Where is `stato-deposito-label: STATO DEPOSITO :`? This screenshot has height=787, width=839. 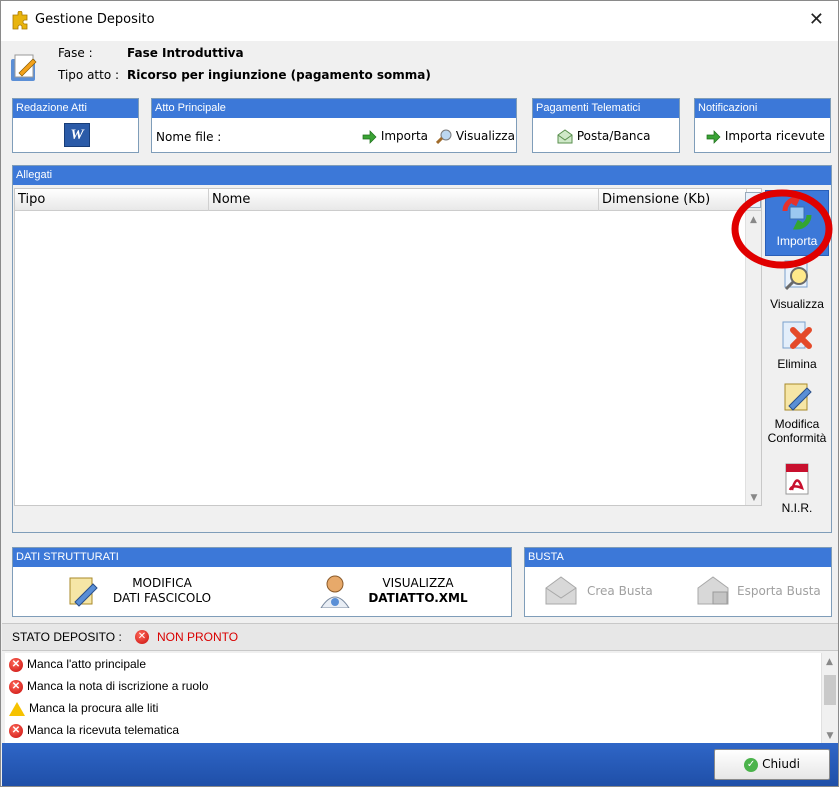 stato-deposito-label: STATO DEPOSITO : is located at coordinates (67, 637).